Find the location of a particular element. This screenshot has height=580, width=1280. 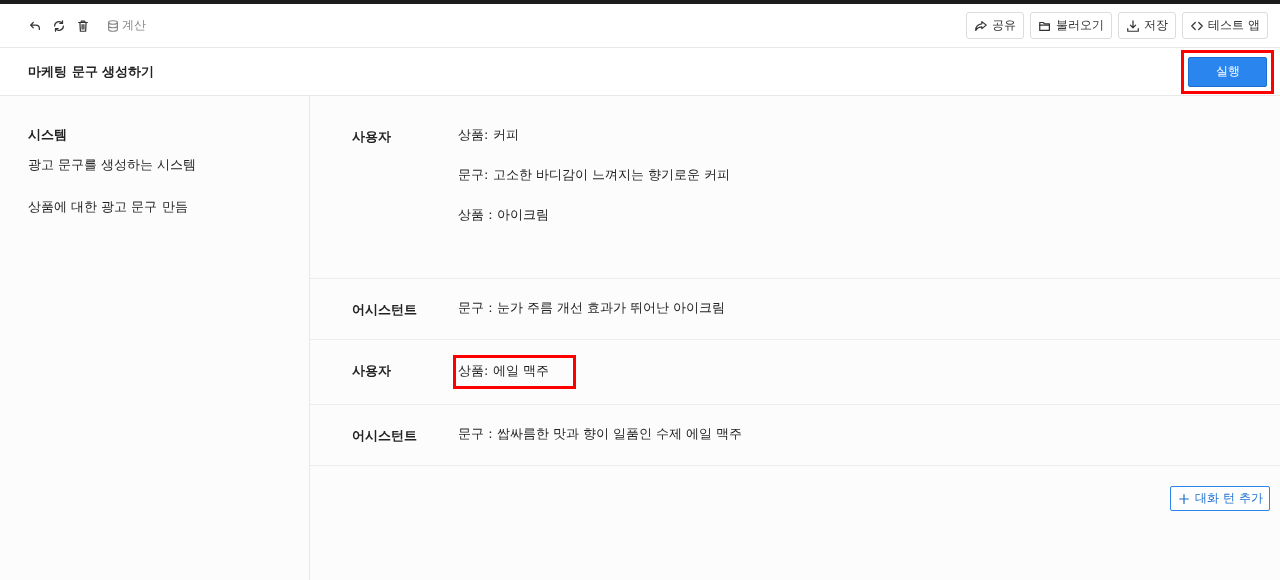

database-icon is located at coordinates (113, 25).